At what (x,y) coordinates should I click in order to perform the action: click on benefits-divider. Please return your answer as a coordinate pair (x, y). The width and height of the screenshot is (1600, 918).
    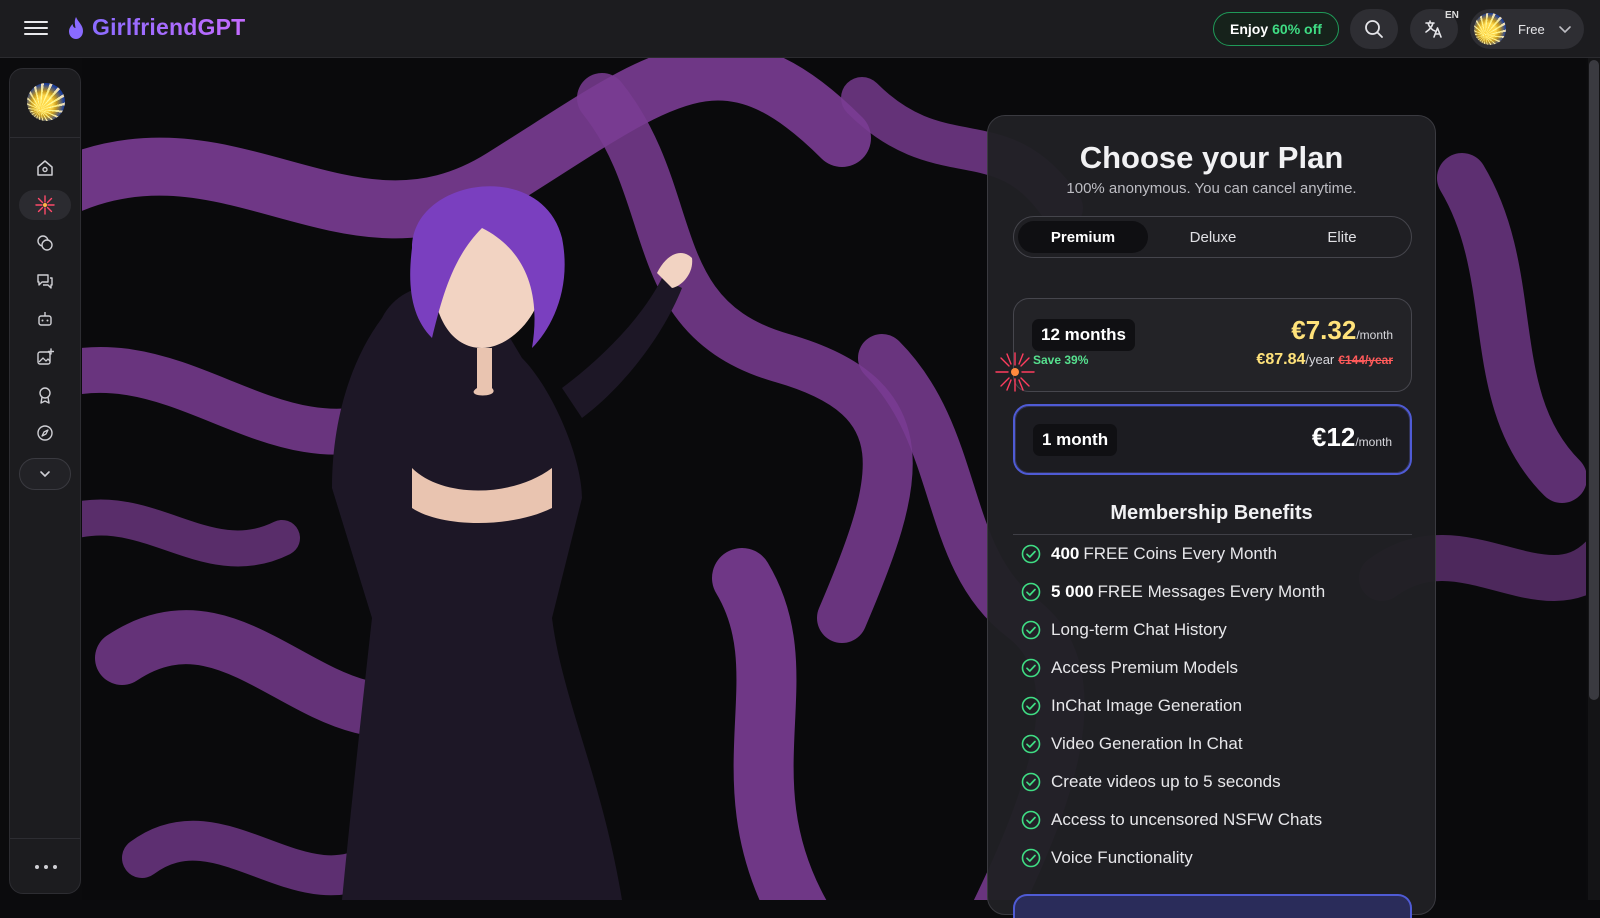
    Looking at the image, I should click on (1212, 534).